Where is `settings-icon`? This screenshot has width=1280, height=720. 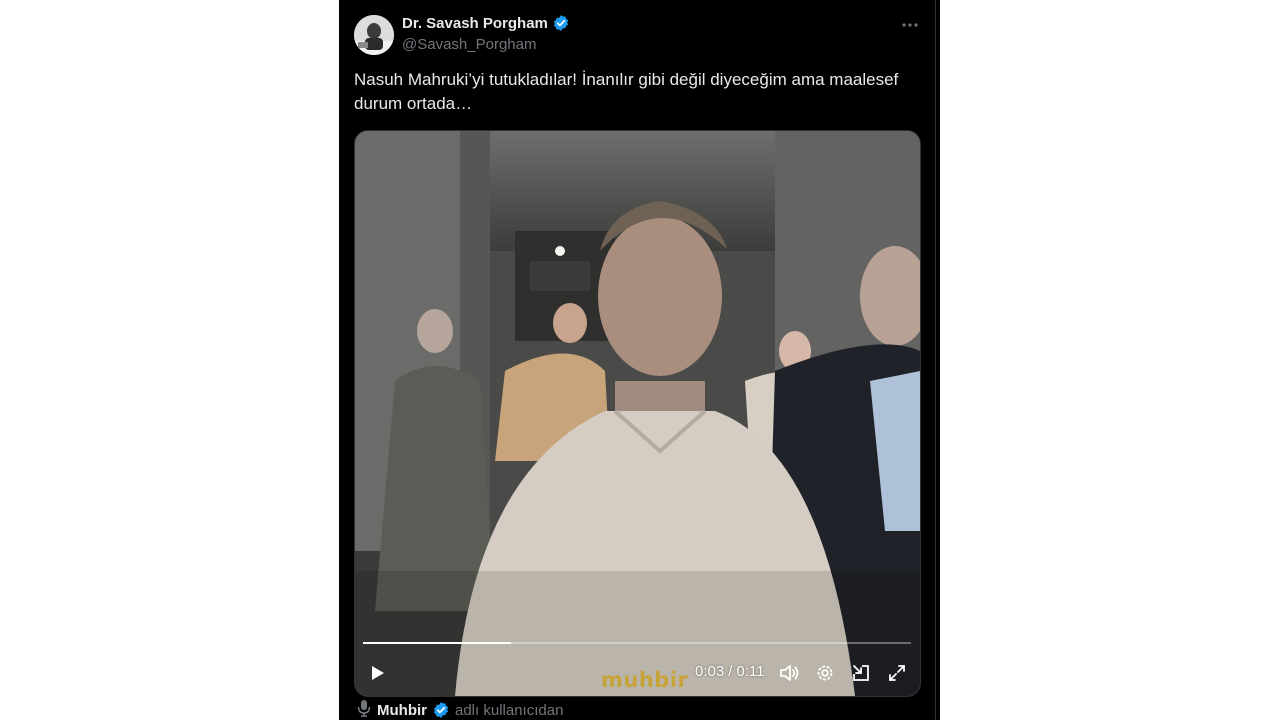 settings-icon is located at coordinates (825, 673).